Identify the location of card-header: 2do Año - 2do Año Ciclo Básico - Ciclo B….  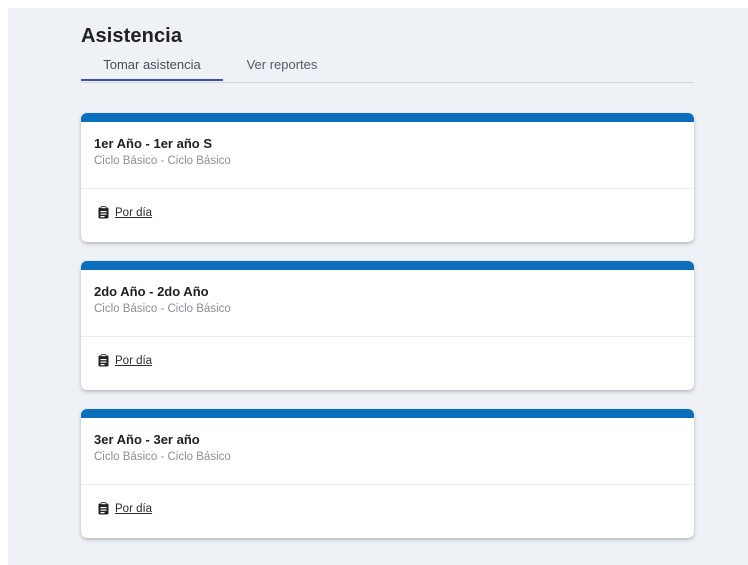
(387, 303).